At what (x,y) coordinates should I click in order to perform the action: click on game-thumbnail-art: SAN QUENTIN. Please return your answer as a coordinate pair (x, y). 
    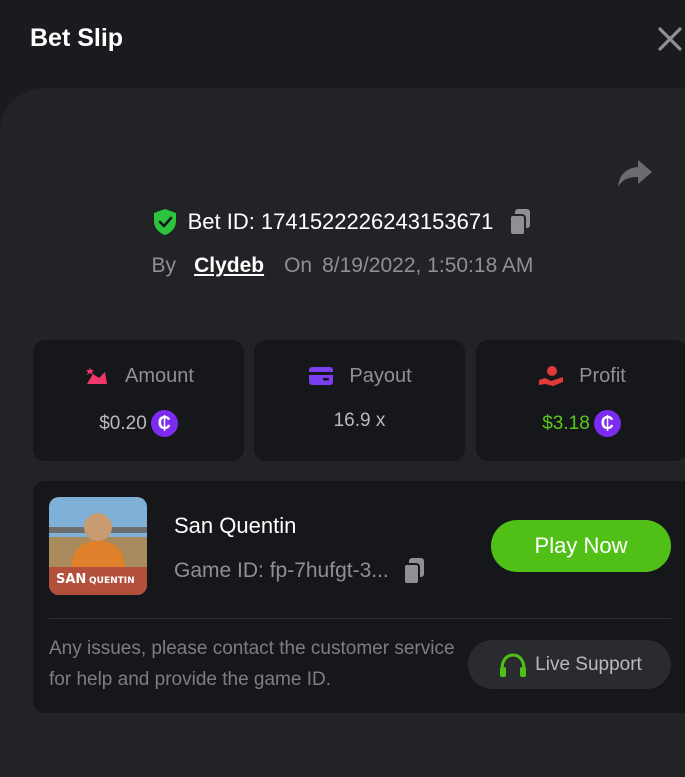
    Looking at the image, I should click on (98, 546).